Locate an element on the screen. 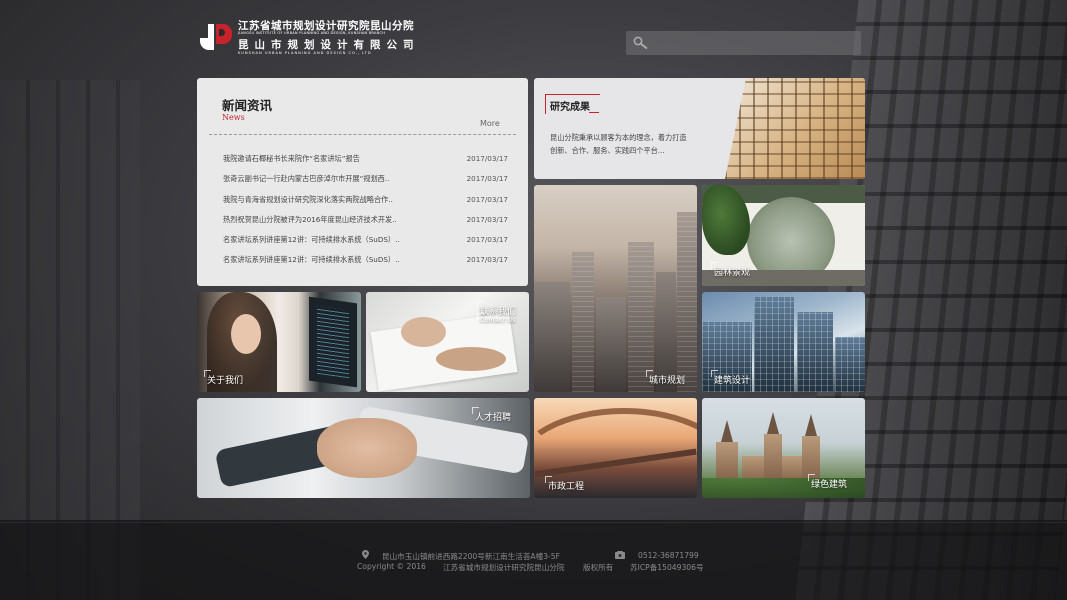  about-us-label: 关于我们 is located at coordinates (223, 378).